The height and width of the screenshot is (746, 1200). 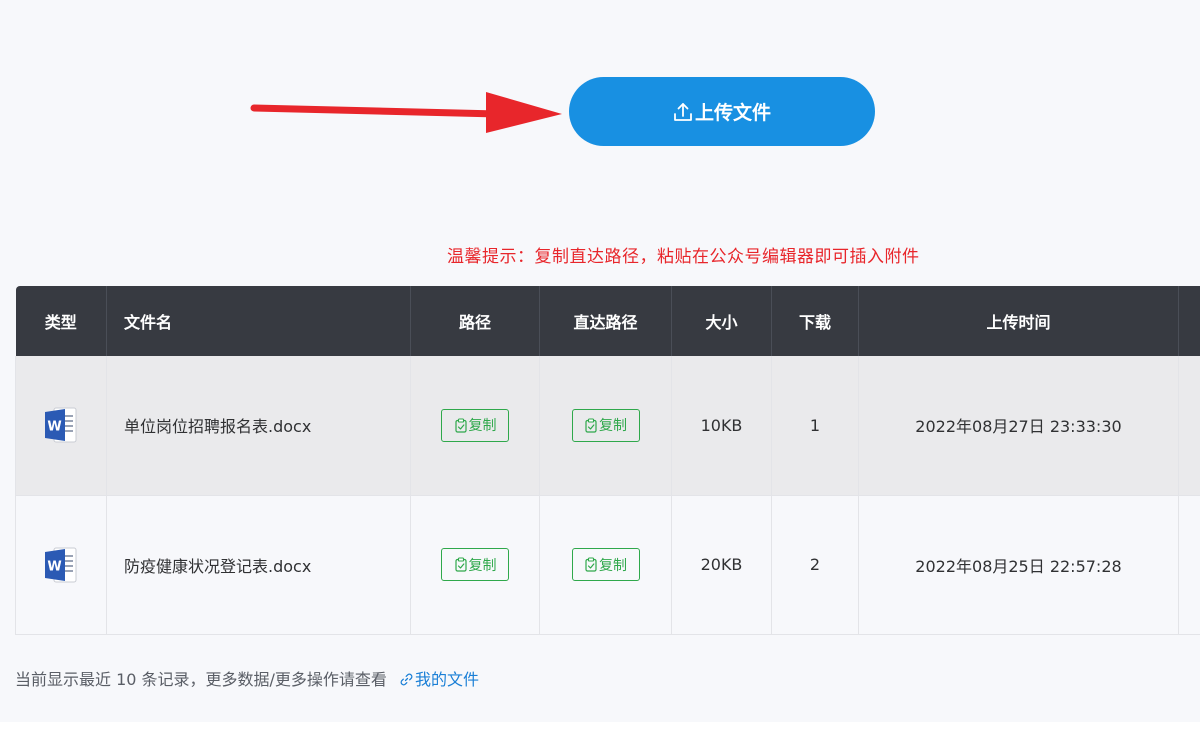 What do you see at coordinates (683, 112) in the screenshot?
I see `upload-icon` at bounding box center [683, 112].